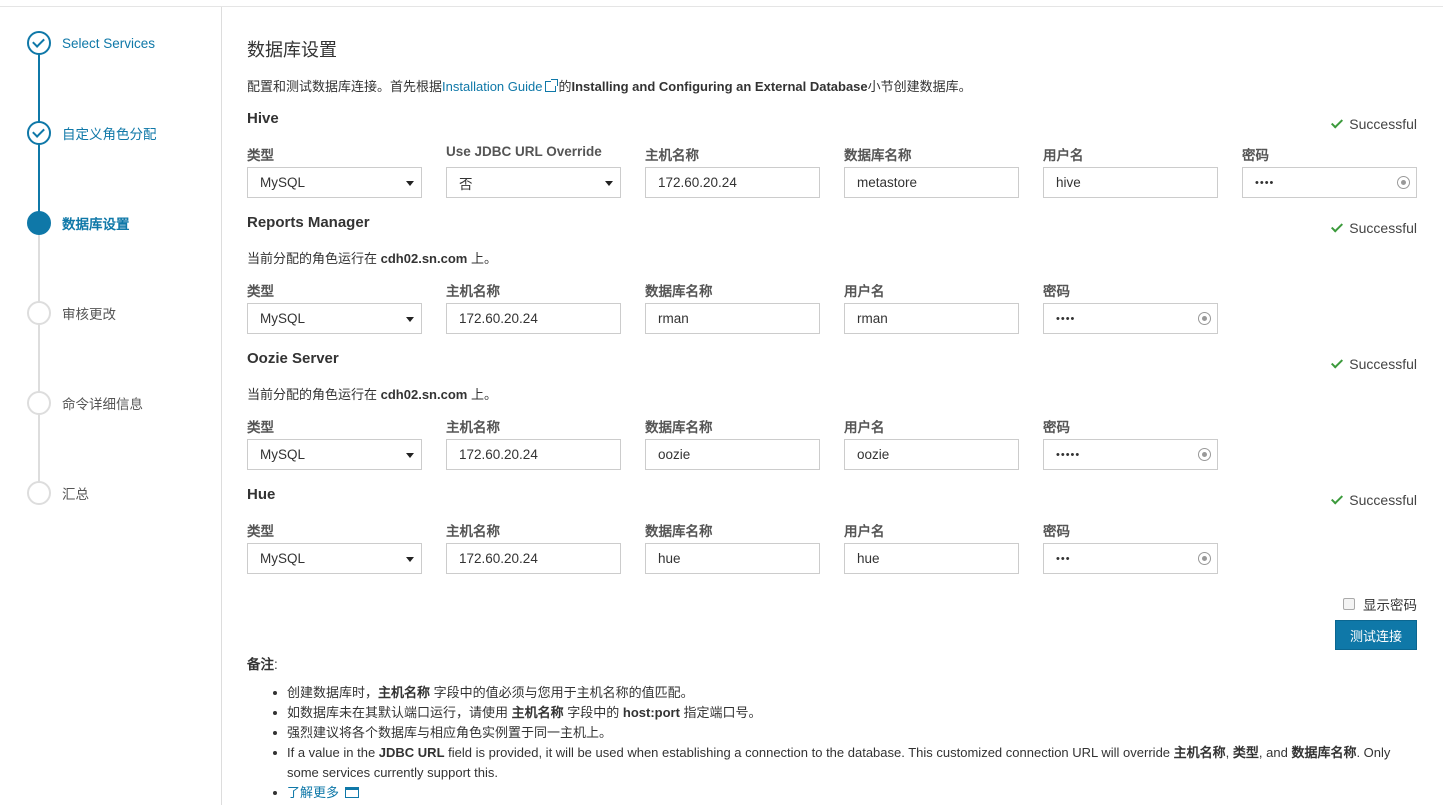 The height and width of the screenshot is (805, 1443). What do you see at coordinates (931, 182) in the screenshot?
I see `hive-db-name-input: metastore` at bounding box center [931, 182].